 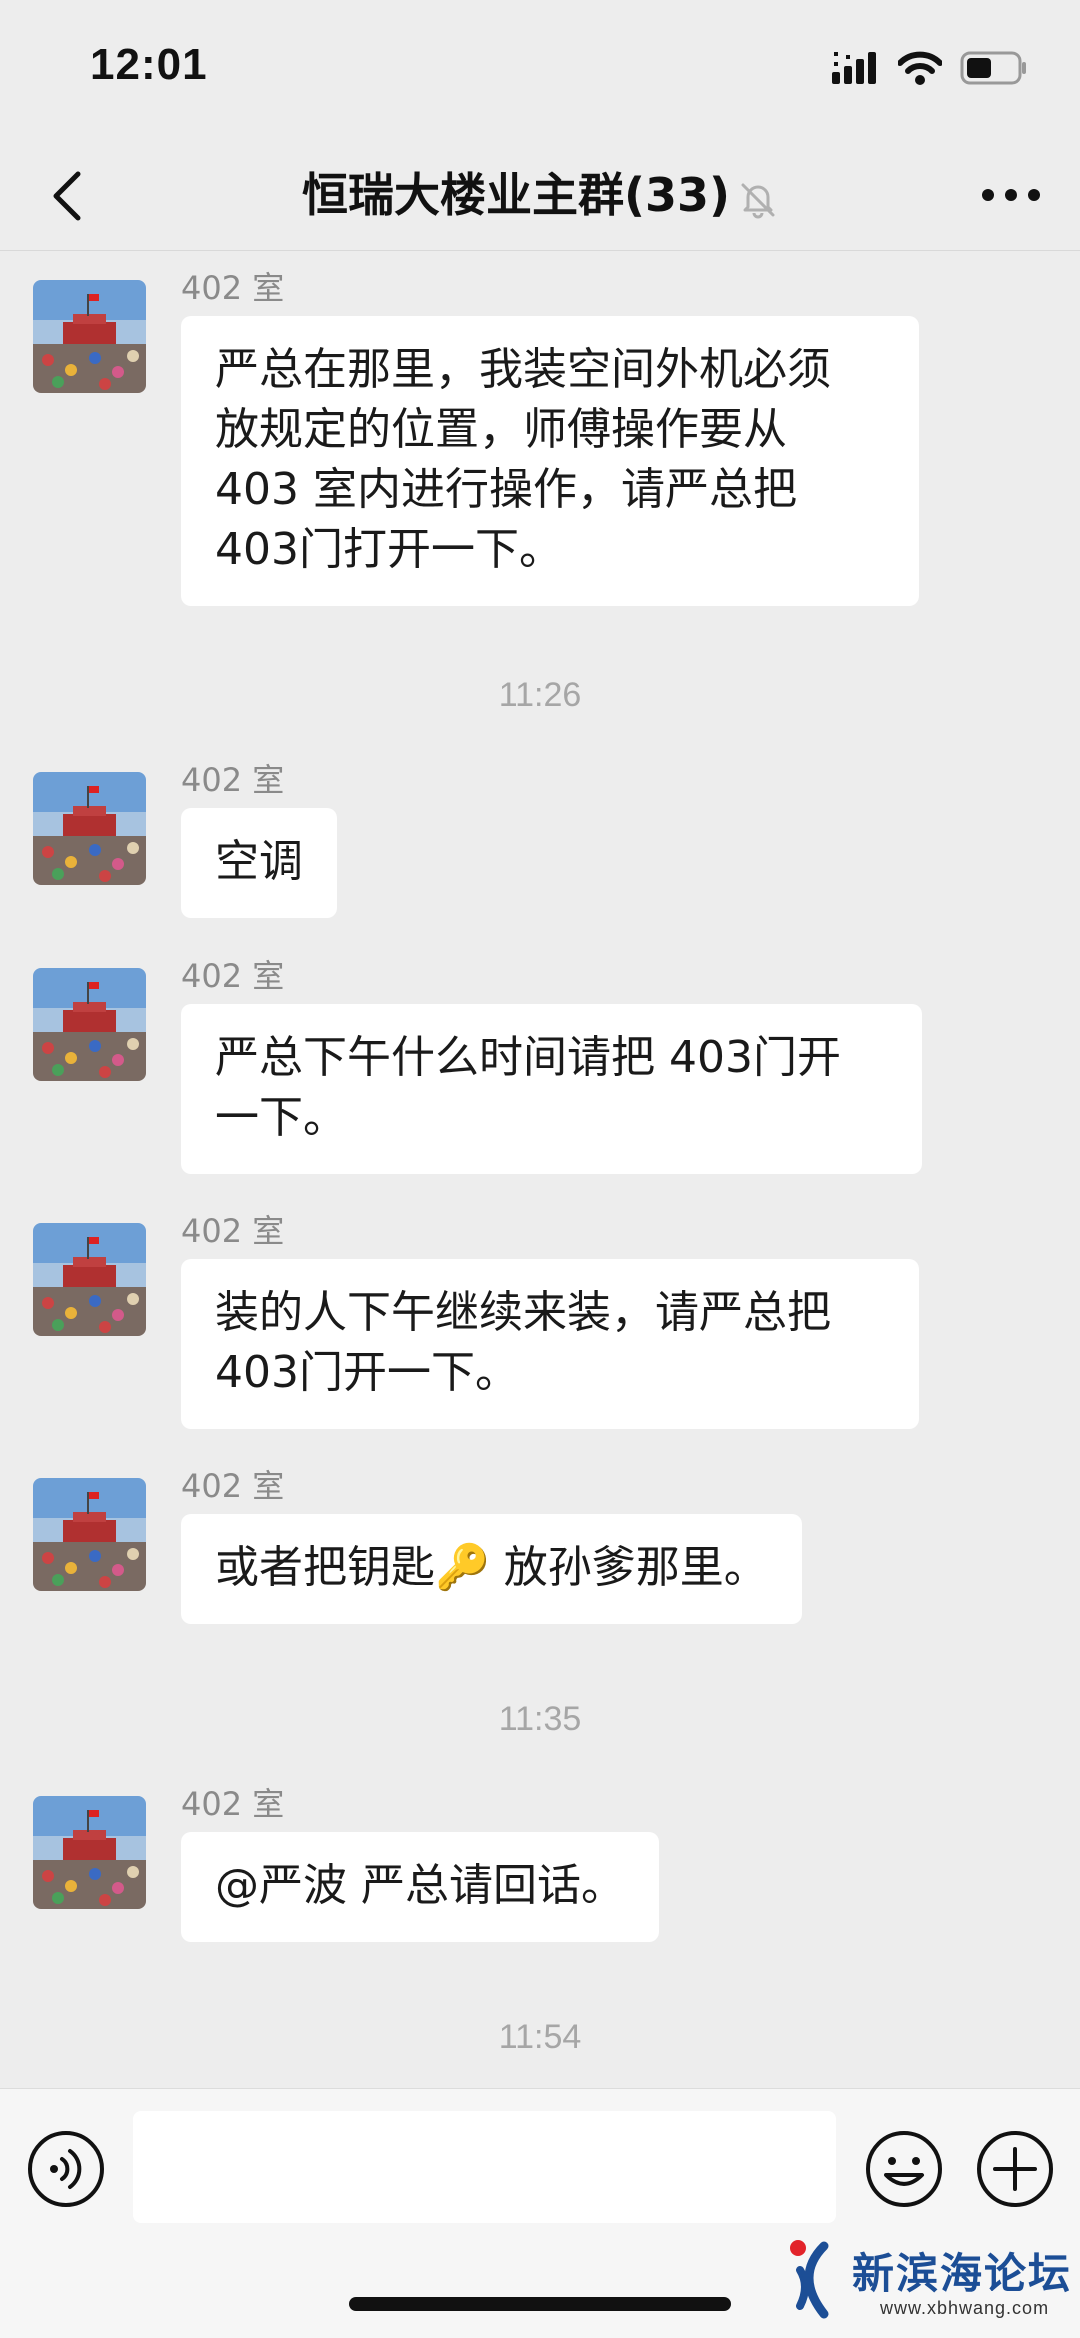 What do you see at coordinates (420, 1887) in the screenshot?
I see `message-bubble: @严波 严总请回话。` at bounding box center [420, 1887].